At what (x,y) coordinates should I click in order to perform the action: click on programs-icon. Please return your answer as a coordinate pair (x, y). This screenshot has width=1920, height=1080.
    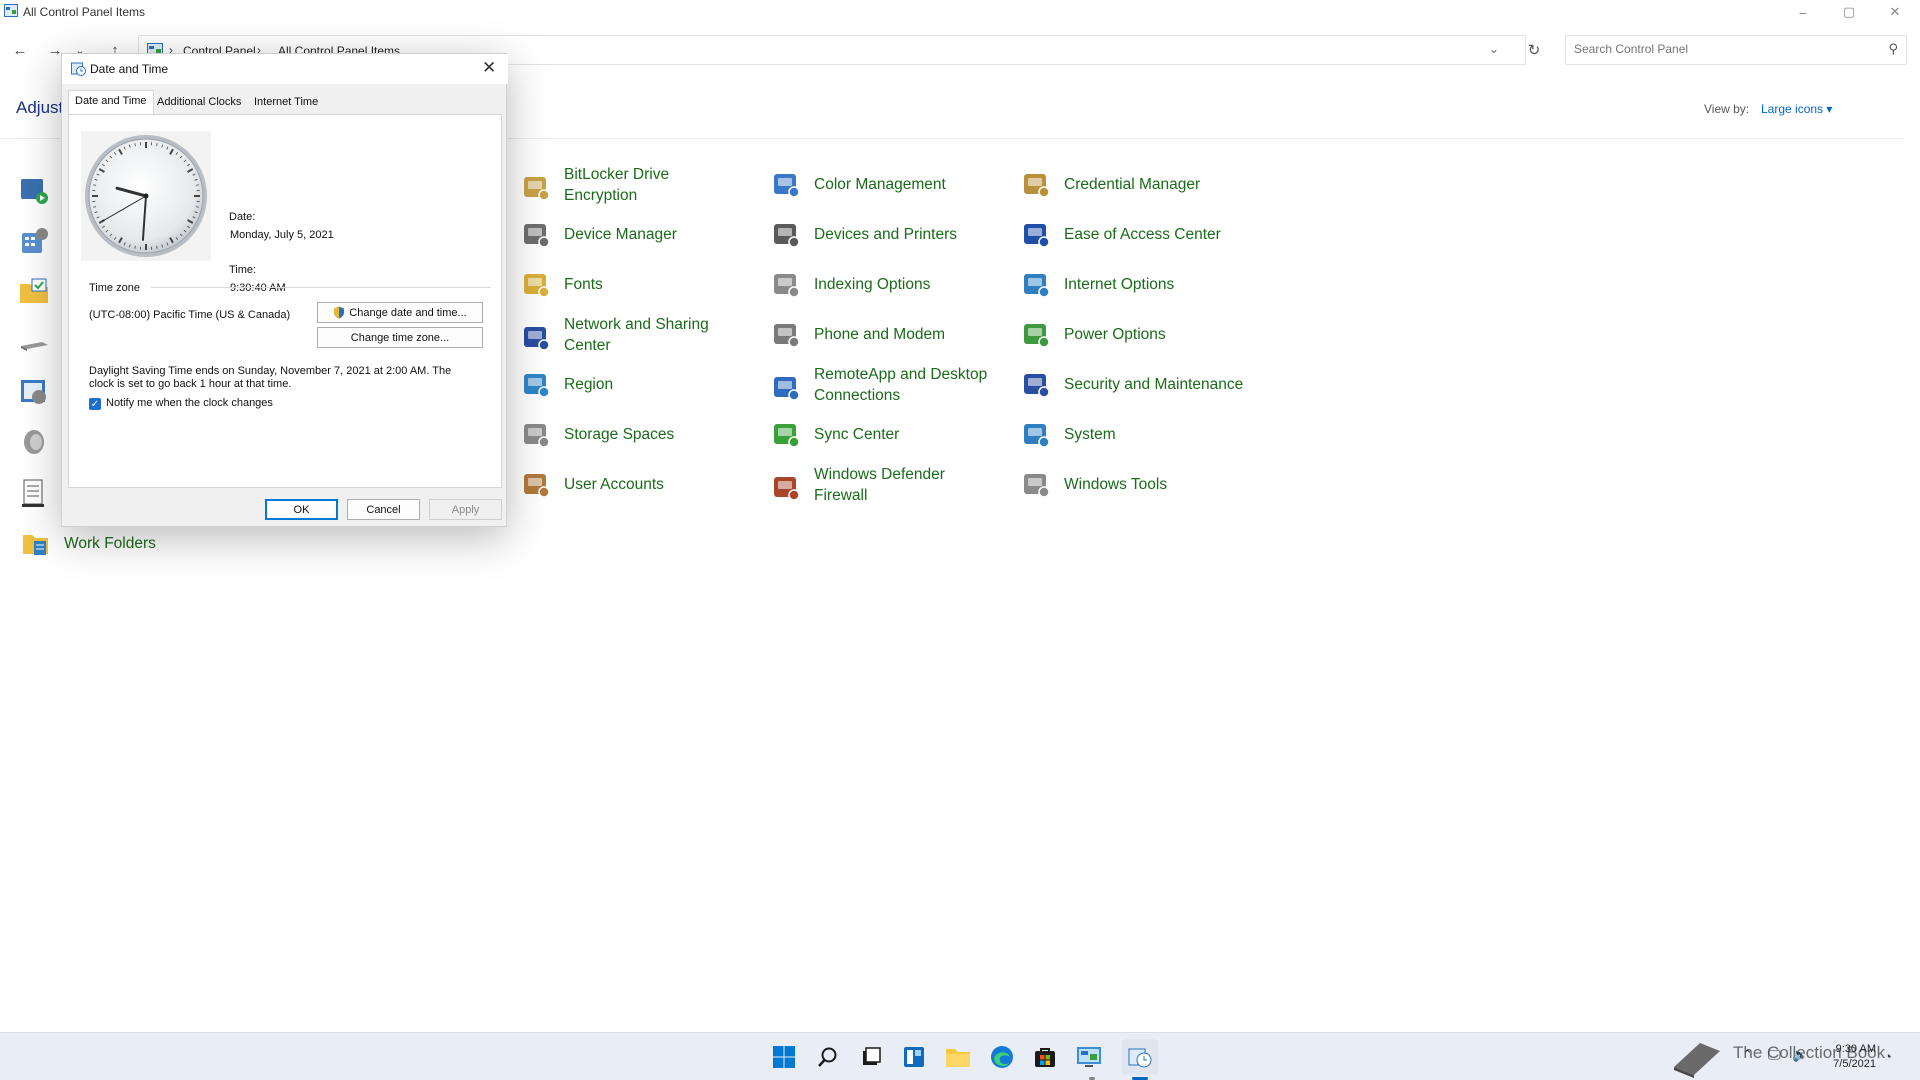
    Looking at the image, I should click on (34, 392).